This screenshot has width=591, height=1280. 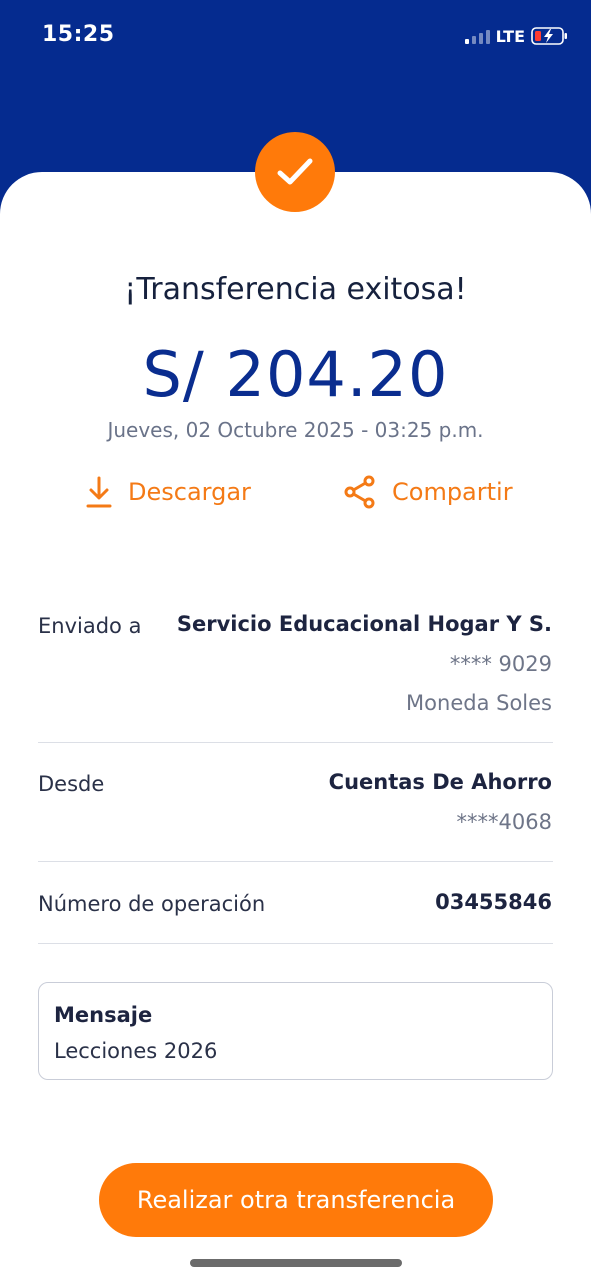 I want to click on operation-label: Número de operación, so click(x=152, y=904).